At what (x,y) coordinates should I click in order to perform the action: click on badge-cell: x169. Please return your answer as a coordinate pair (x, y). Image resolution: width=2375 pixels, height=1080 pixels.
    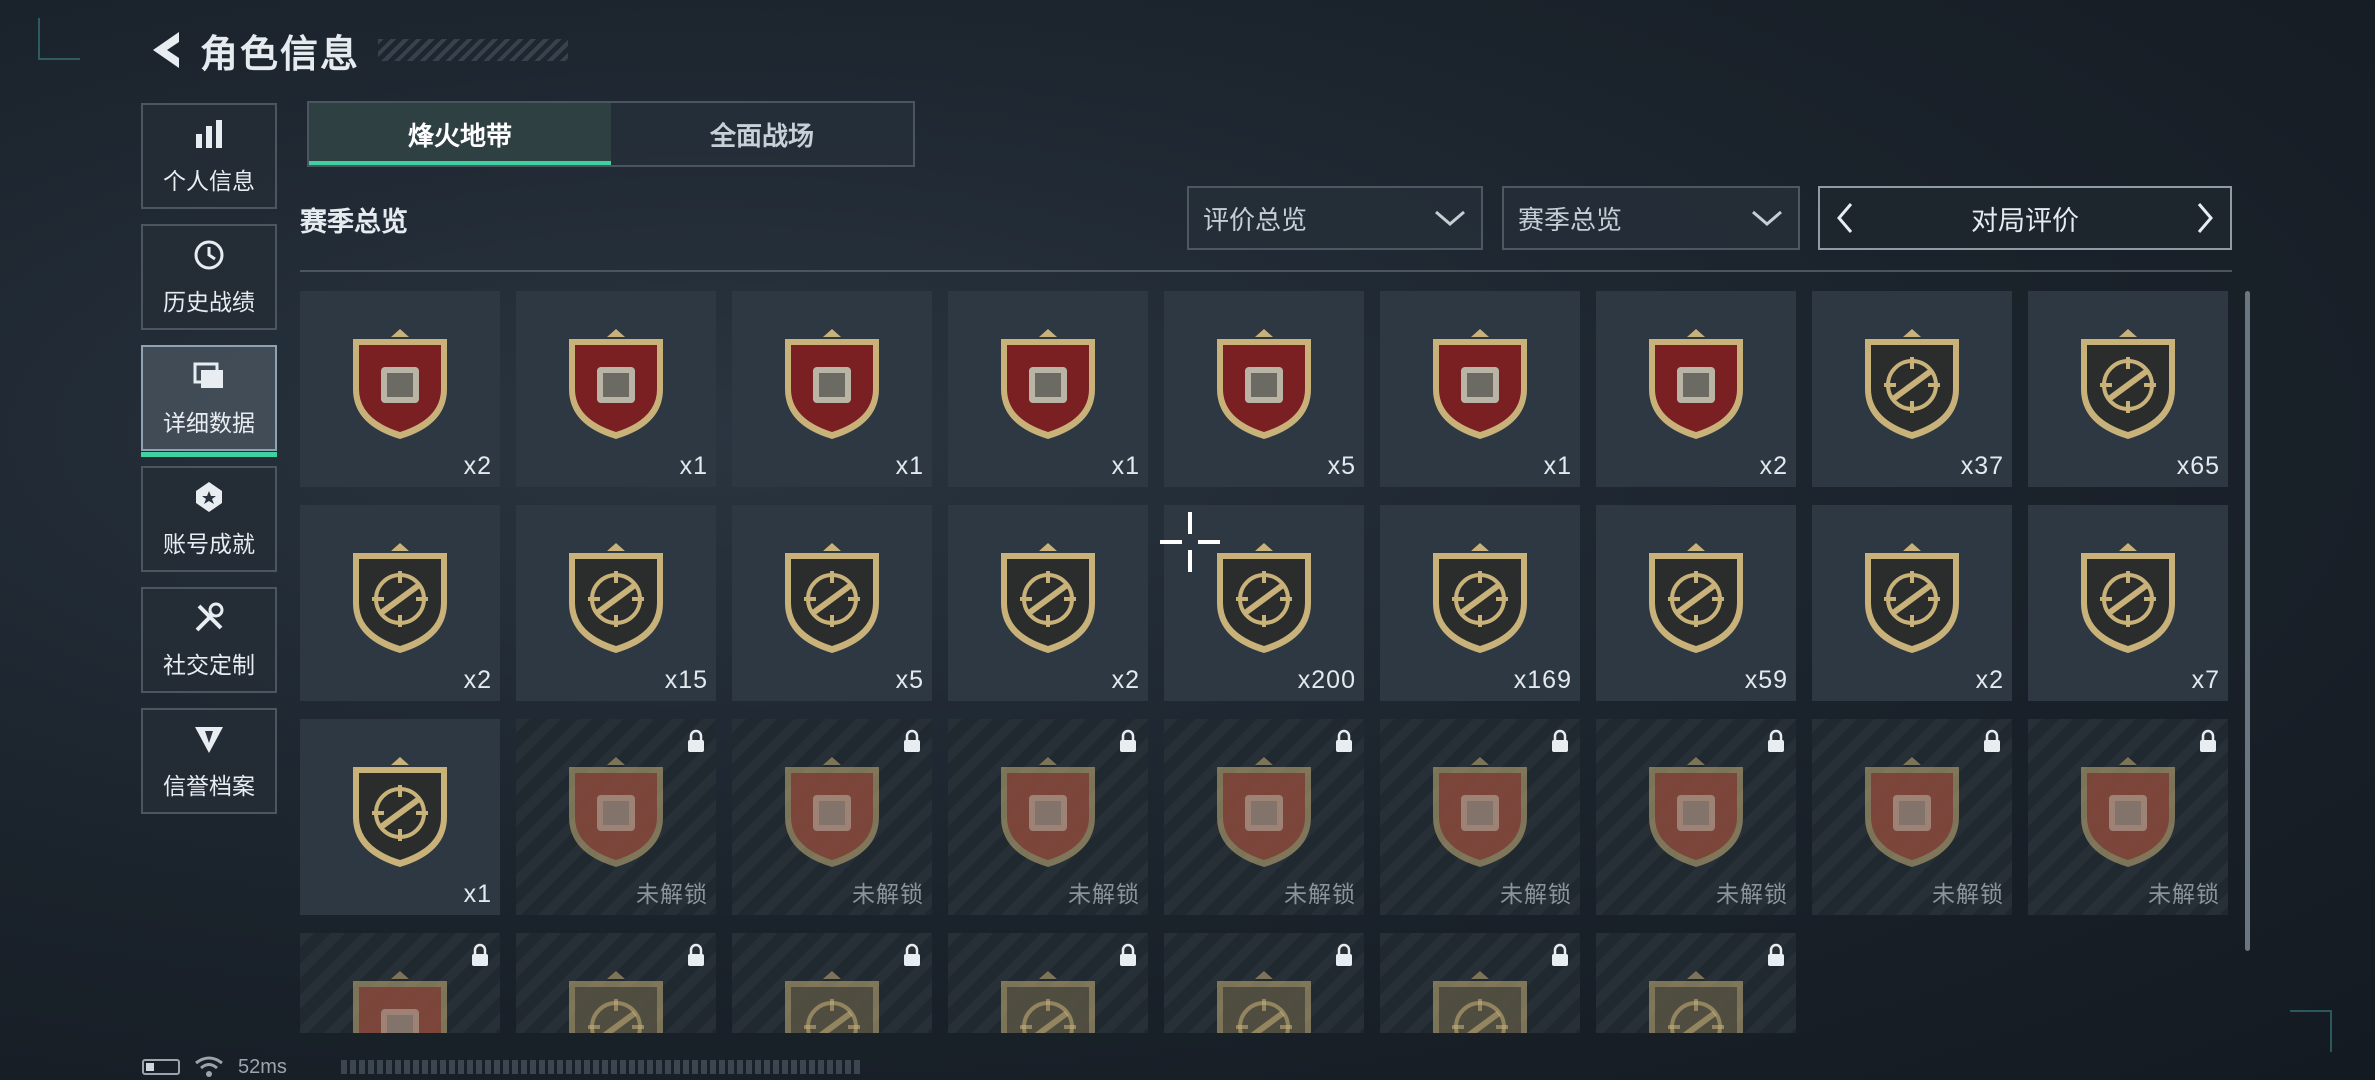
    Looking at the image, I should click on (1480, 603).